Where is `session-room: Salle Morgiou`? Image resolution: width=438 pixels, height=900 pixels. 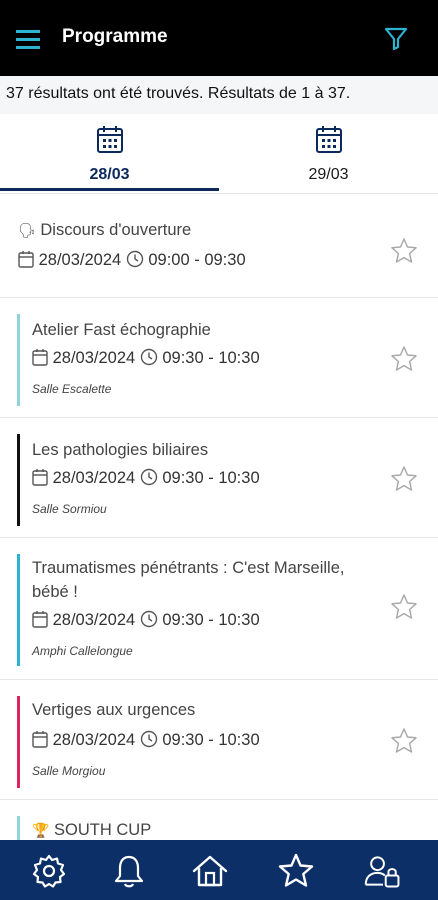 session-room: Salle Morgiou is located at coordinates (69, 771).